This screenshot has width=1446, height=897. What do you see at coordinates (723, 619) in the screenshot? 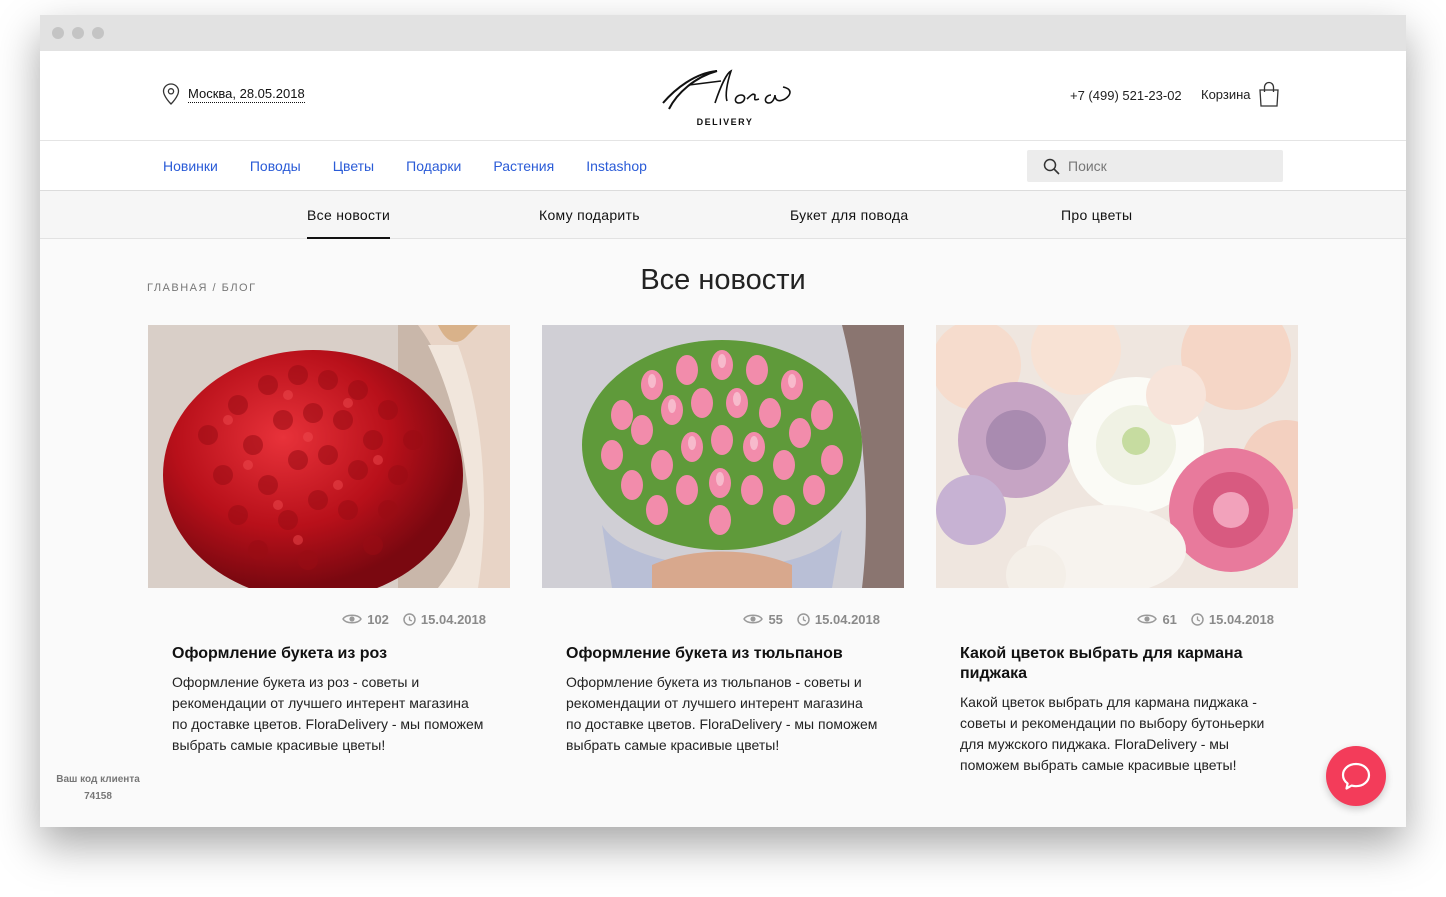
I see `card-meta: 55 15.04.2018` at bounding box center [723, 619].